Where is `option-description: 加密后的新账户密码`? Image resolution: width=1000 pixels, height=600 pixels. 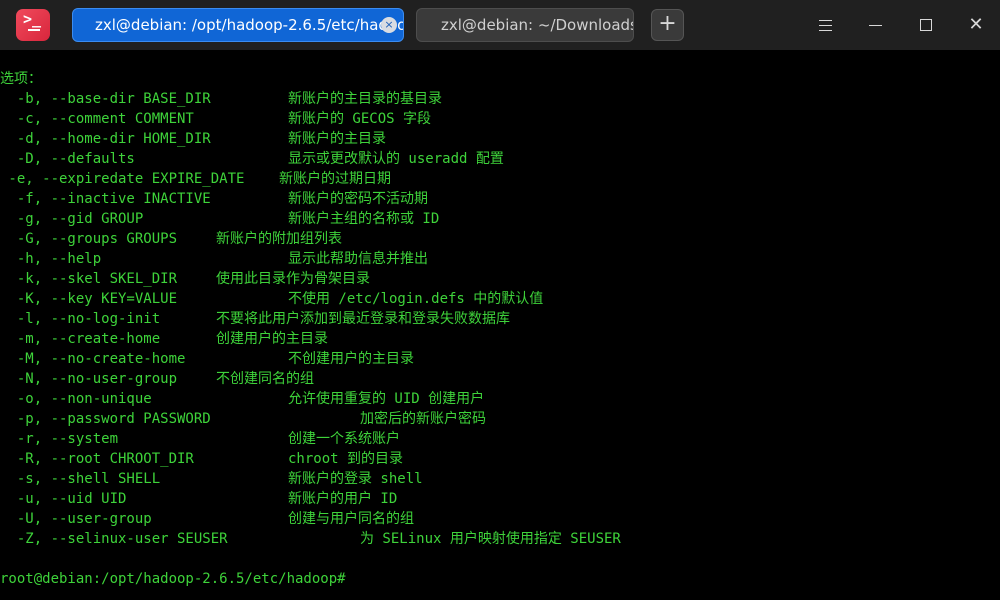 option-description: 加密后的新账户密码 is located at coordinates (423, 419).